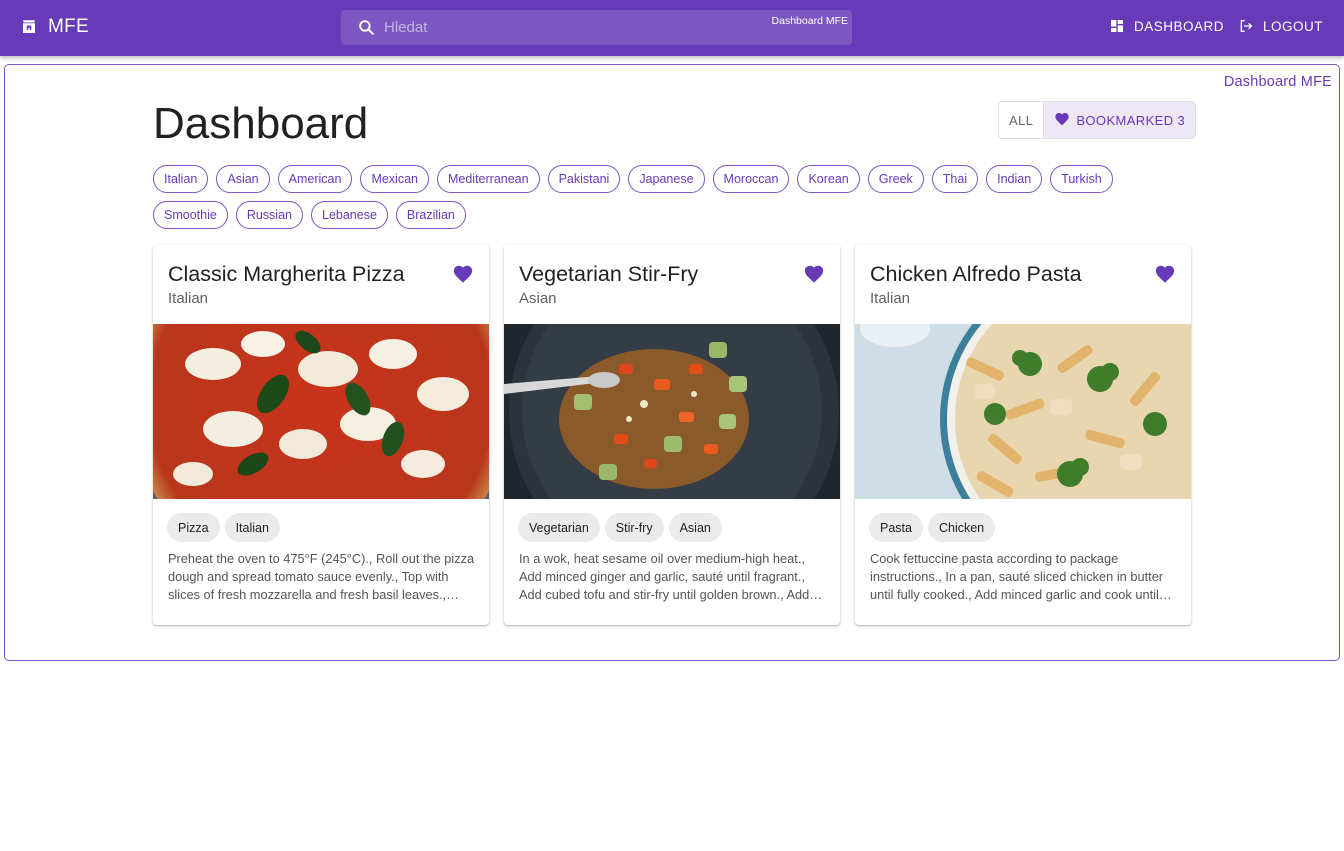 The image size is (1344, 851). I want to click on category-chip: Korean, so click(828, 179).